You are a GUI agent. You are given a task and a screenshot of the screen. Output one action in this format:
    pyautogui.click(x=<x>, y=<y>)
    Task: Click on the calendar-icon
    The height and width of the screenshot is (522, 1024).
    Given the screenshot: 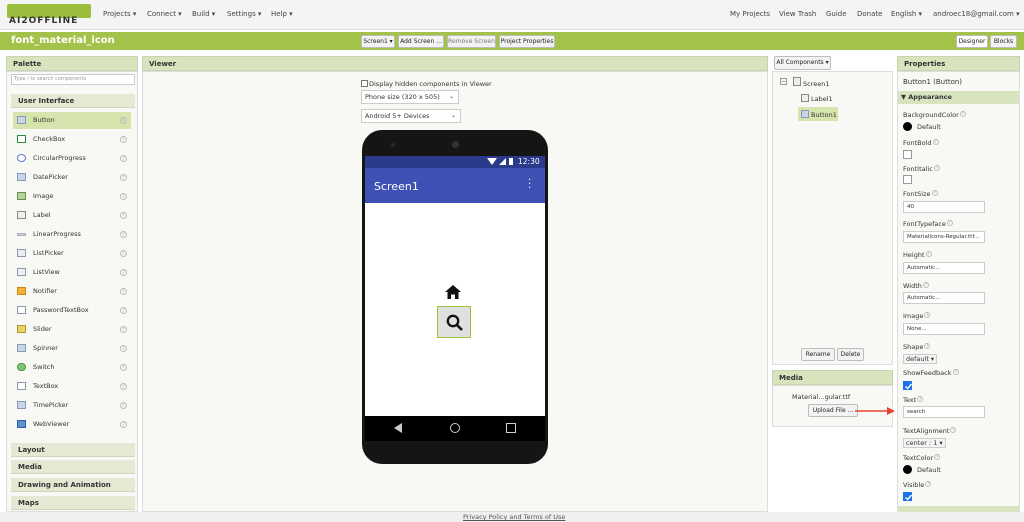 What is the action you would take?
    pyautogui.click(x=21, y=177)
    